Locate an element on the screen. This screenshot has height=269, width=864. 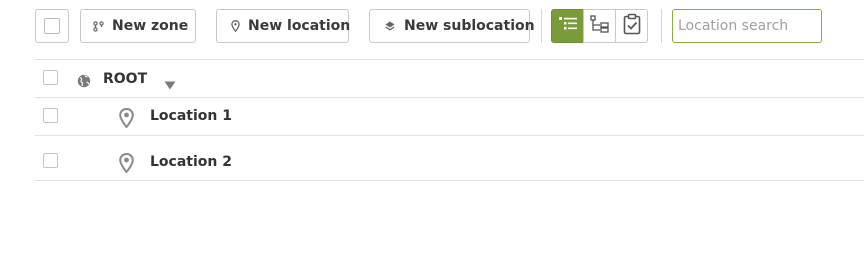
checklist-view-button is located at coordinates (631, 26).